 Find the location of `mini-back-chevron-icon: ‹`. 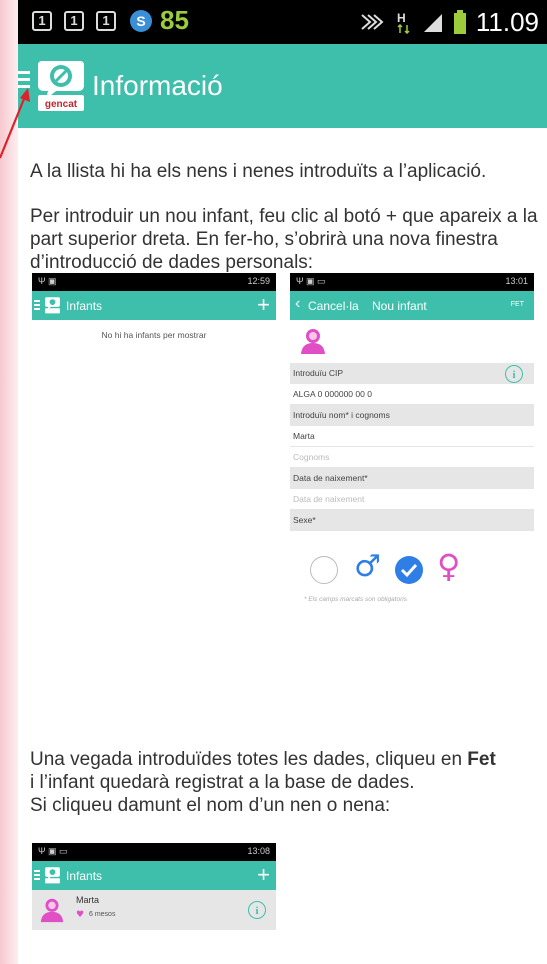

mini-back-chevron-icon: ‹ is located at coordinates (298, 303).